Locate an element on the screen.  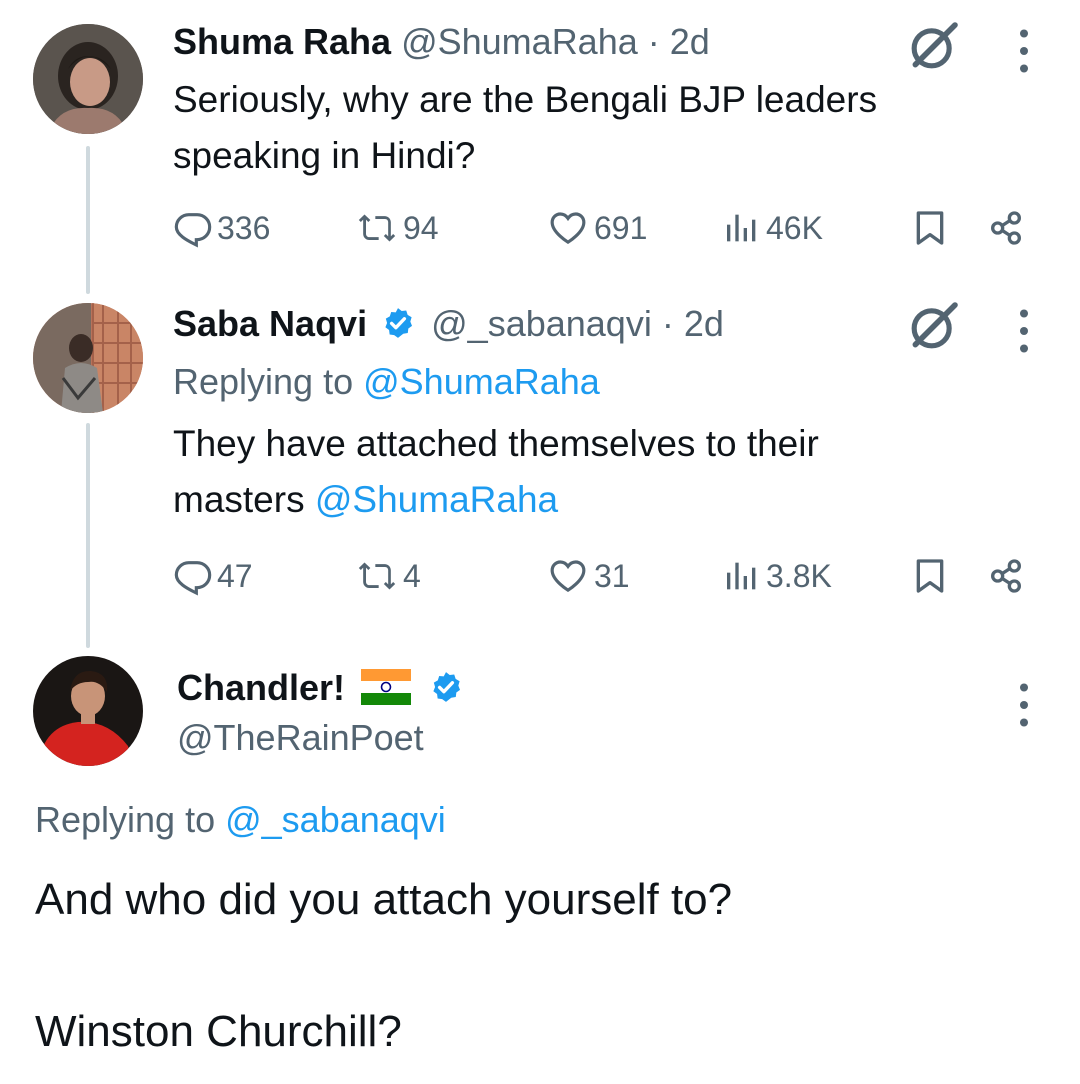
tweet-text-line: masters @ShumaRaha is located at coordinates (496, 500).